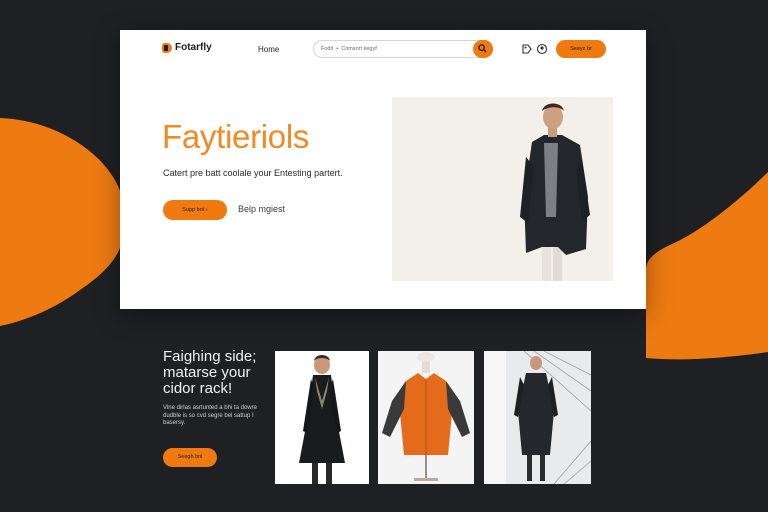 Image resolution: width=768 pixels, height=512 pixels. Describe the element at coordinates (396, 49) in the screenshot. I see `search-input` at that location.